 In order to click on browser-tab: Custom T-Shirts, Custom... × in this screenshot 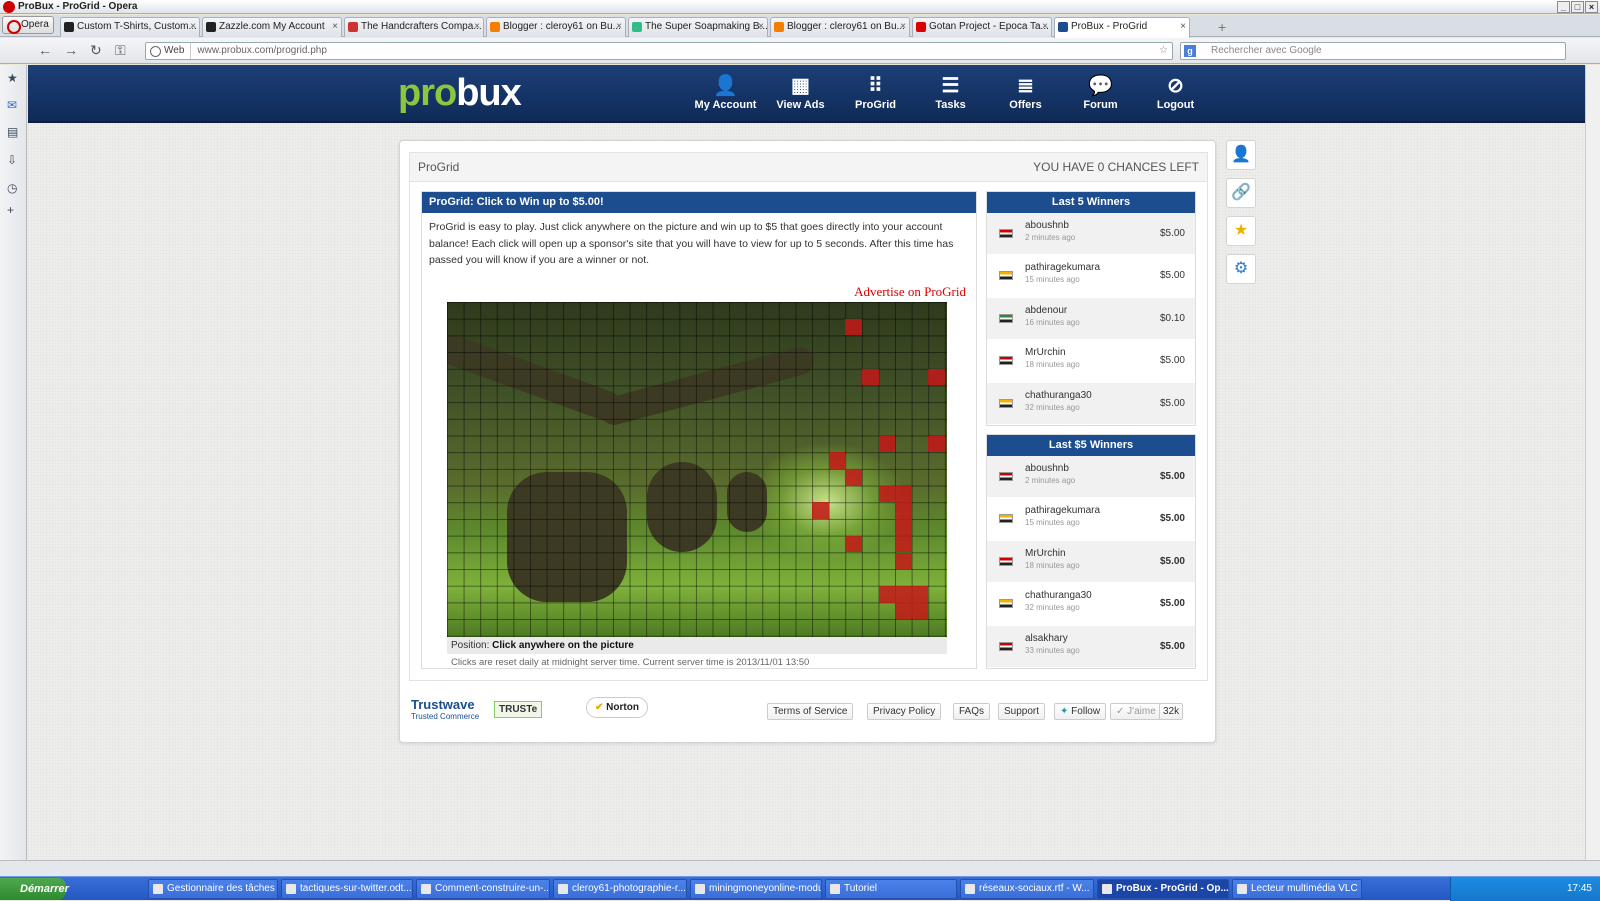, I will do `click(130, 27)`.